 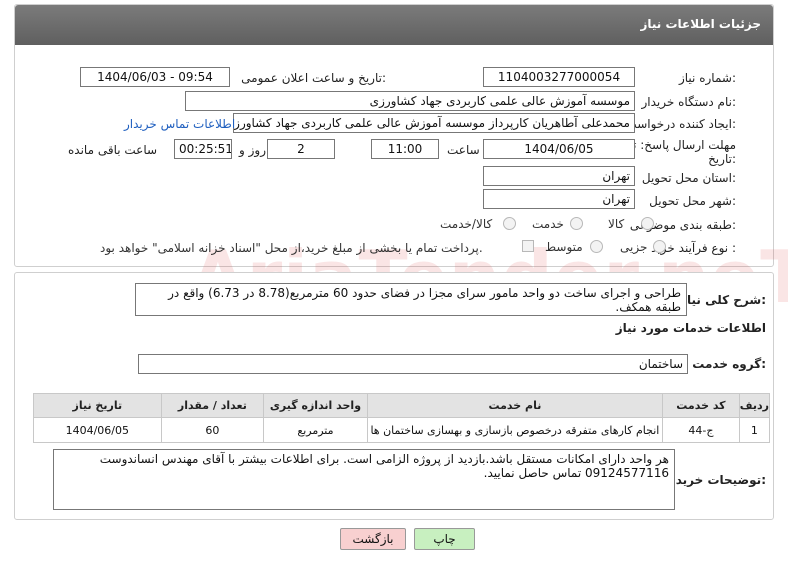 What do you see at coordinates (515, 405) in the screenshot?
I see `table-header-service-name: نام خدمت` at bounding box center [515, 405].